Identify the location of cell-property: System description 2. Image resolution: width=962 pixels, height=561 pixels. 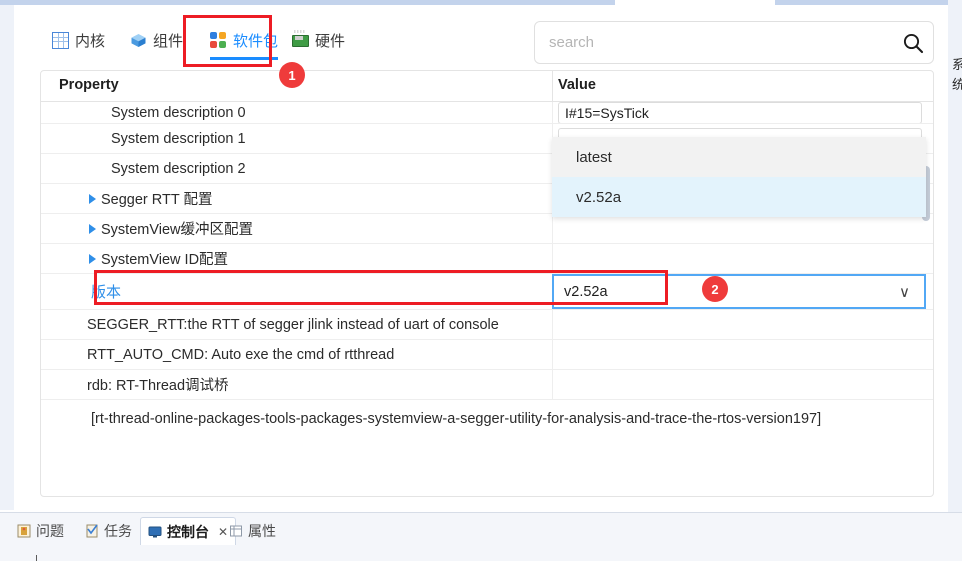
(296, 168).